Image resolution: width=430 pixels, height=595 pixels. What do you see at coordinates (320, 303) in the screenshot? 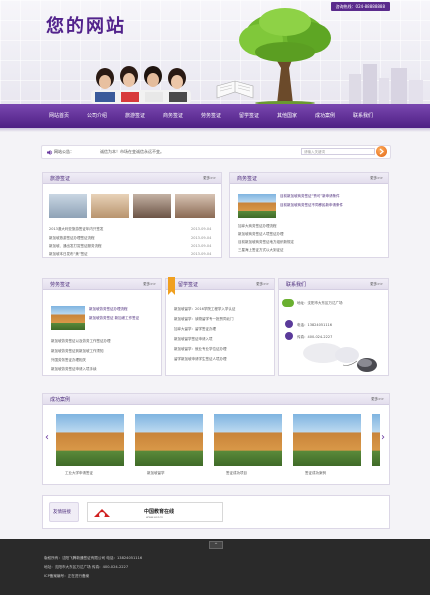
I see `contact-address: 地址：沈阳市大东区万达广场` at bounding box center [320, 303].